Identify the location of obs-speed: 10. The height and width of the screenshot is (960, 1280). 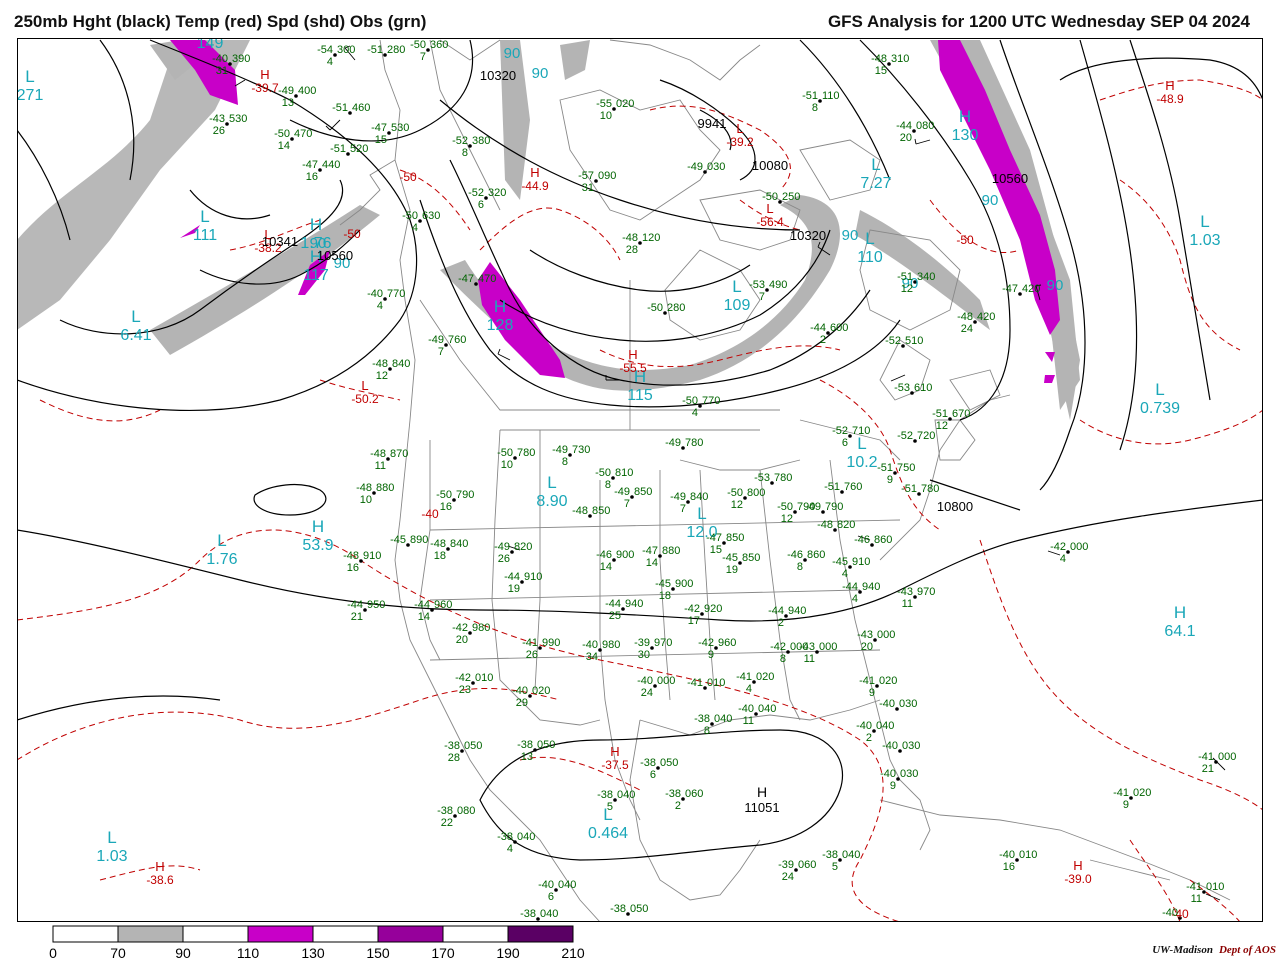
(606, 116).